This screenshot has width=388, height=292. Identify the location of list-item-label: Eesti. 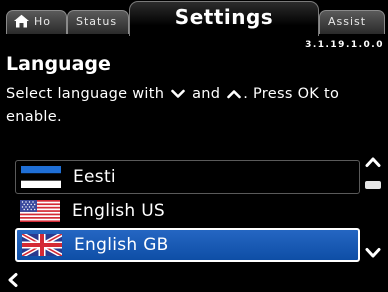
(94, 177).